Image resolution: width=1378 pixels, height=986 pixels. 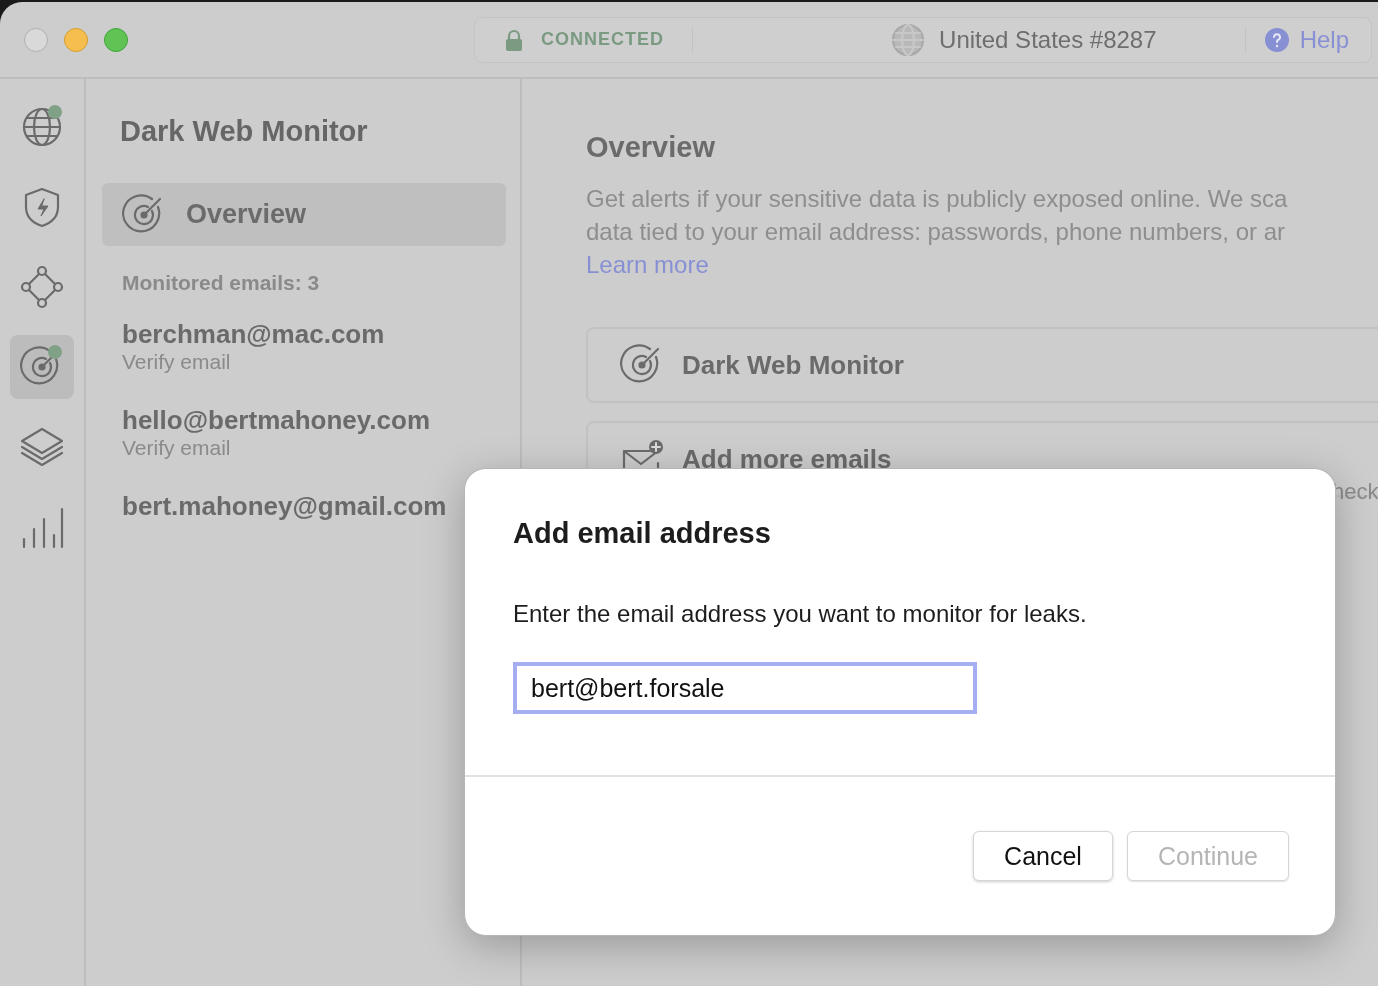 What do you see at coordinates (314, 420) in the screenshot?
I see `email-address: hello@bertmahoney.com` at bounding box center [314, 420].